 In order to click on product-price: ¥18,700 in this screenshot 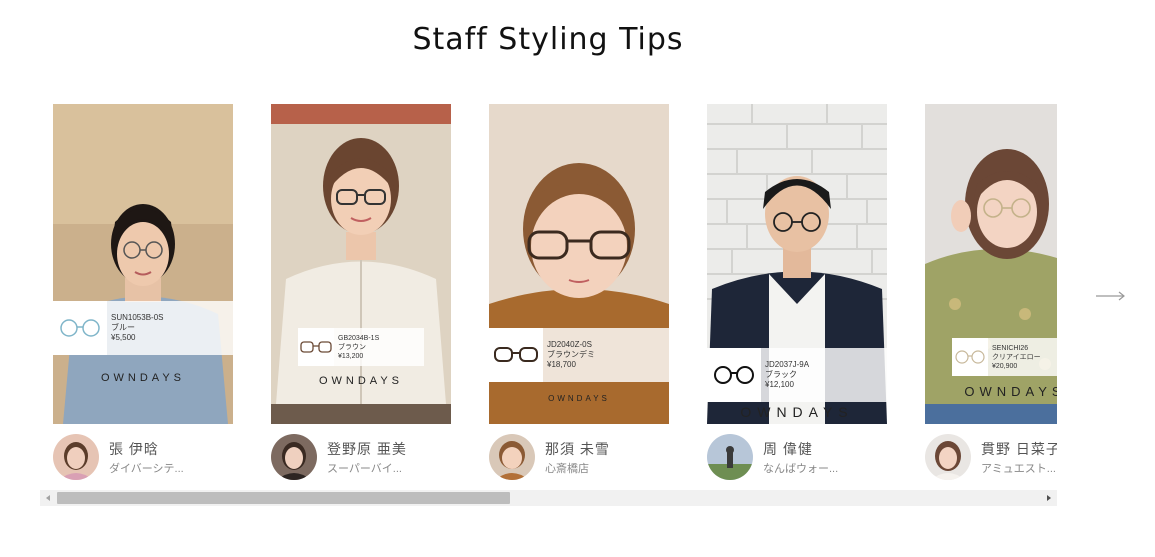, I will do `click(561, 364)`.